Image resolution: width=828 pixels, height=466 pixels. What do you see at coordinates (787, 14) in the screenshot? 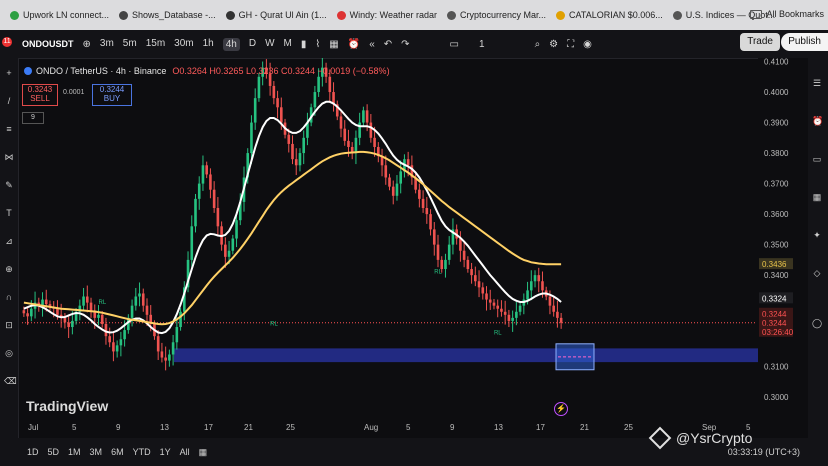
I see `all-bookmarks: All Bookmarks` at bounding box center [787, 14].